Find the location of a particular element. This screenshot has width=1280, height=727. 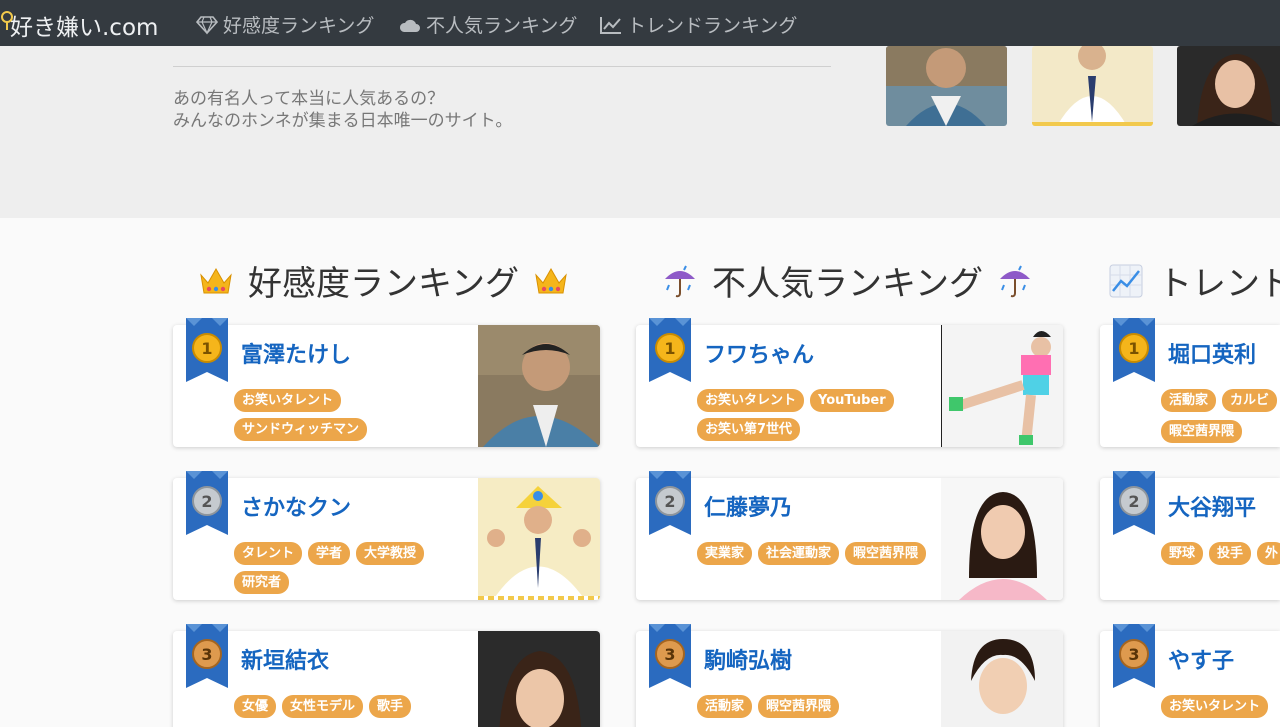

celebrity-name: 富澤たけし is located at coordinates (296, 353).